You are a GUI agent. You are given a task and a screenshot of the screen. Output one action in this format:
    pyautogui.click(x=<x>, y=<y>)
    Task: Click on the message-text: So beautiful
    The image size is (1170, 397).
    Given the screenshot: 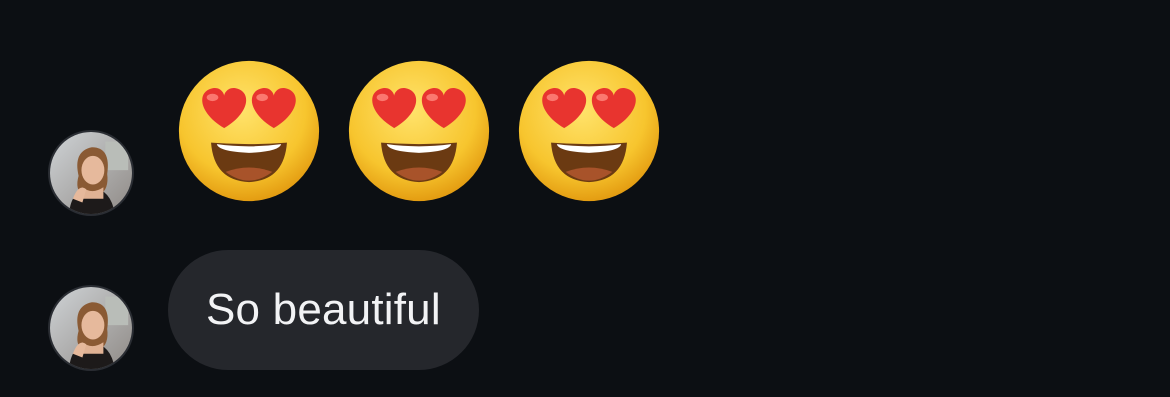 What is the action you would take?
    pyautogui.click(x=323, y=309)
    